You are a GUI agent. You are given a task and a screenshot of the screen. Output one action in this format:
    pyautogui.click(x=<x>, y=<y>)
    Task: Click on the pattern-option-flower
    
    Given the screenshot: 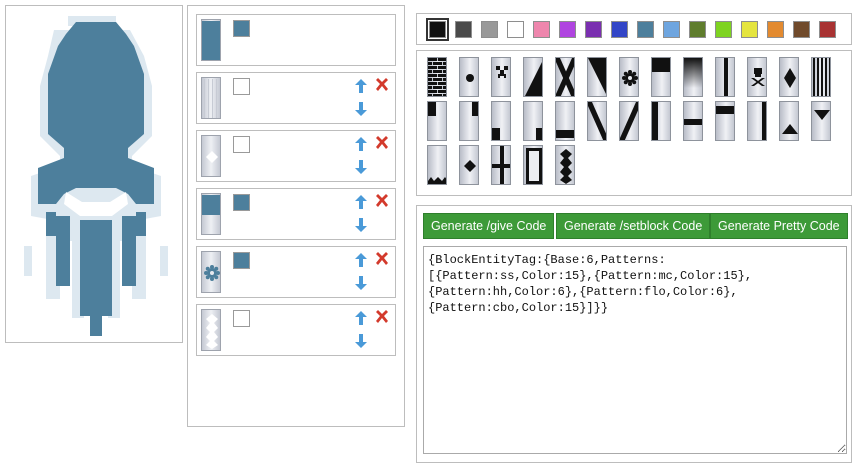 What is the action you would take?
    pyautogui.click(x=629, y=77)
    